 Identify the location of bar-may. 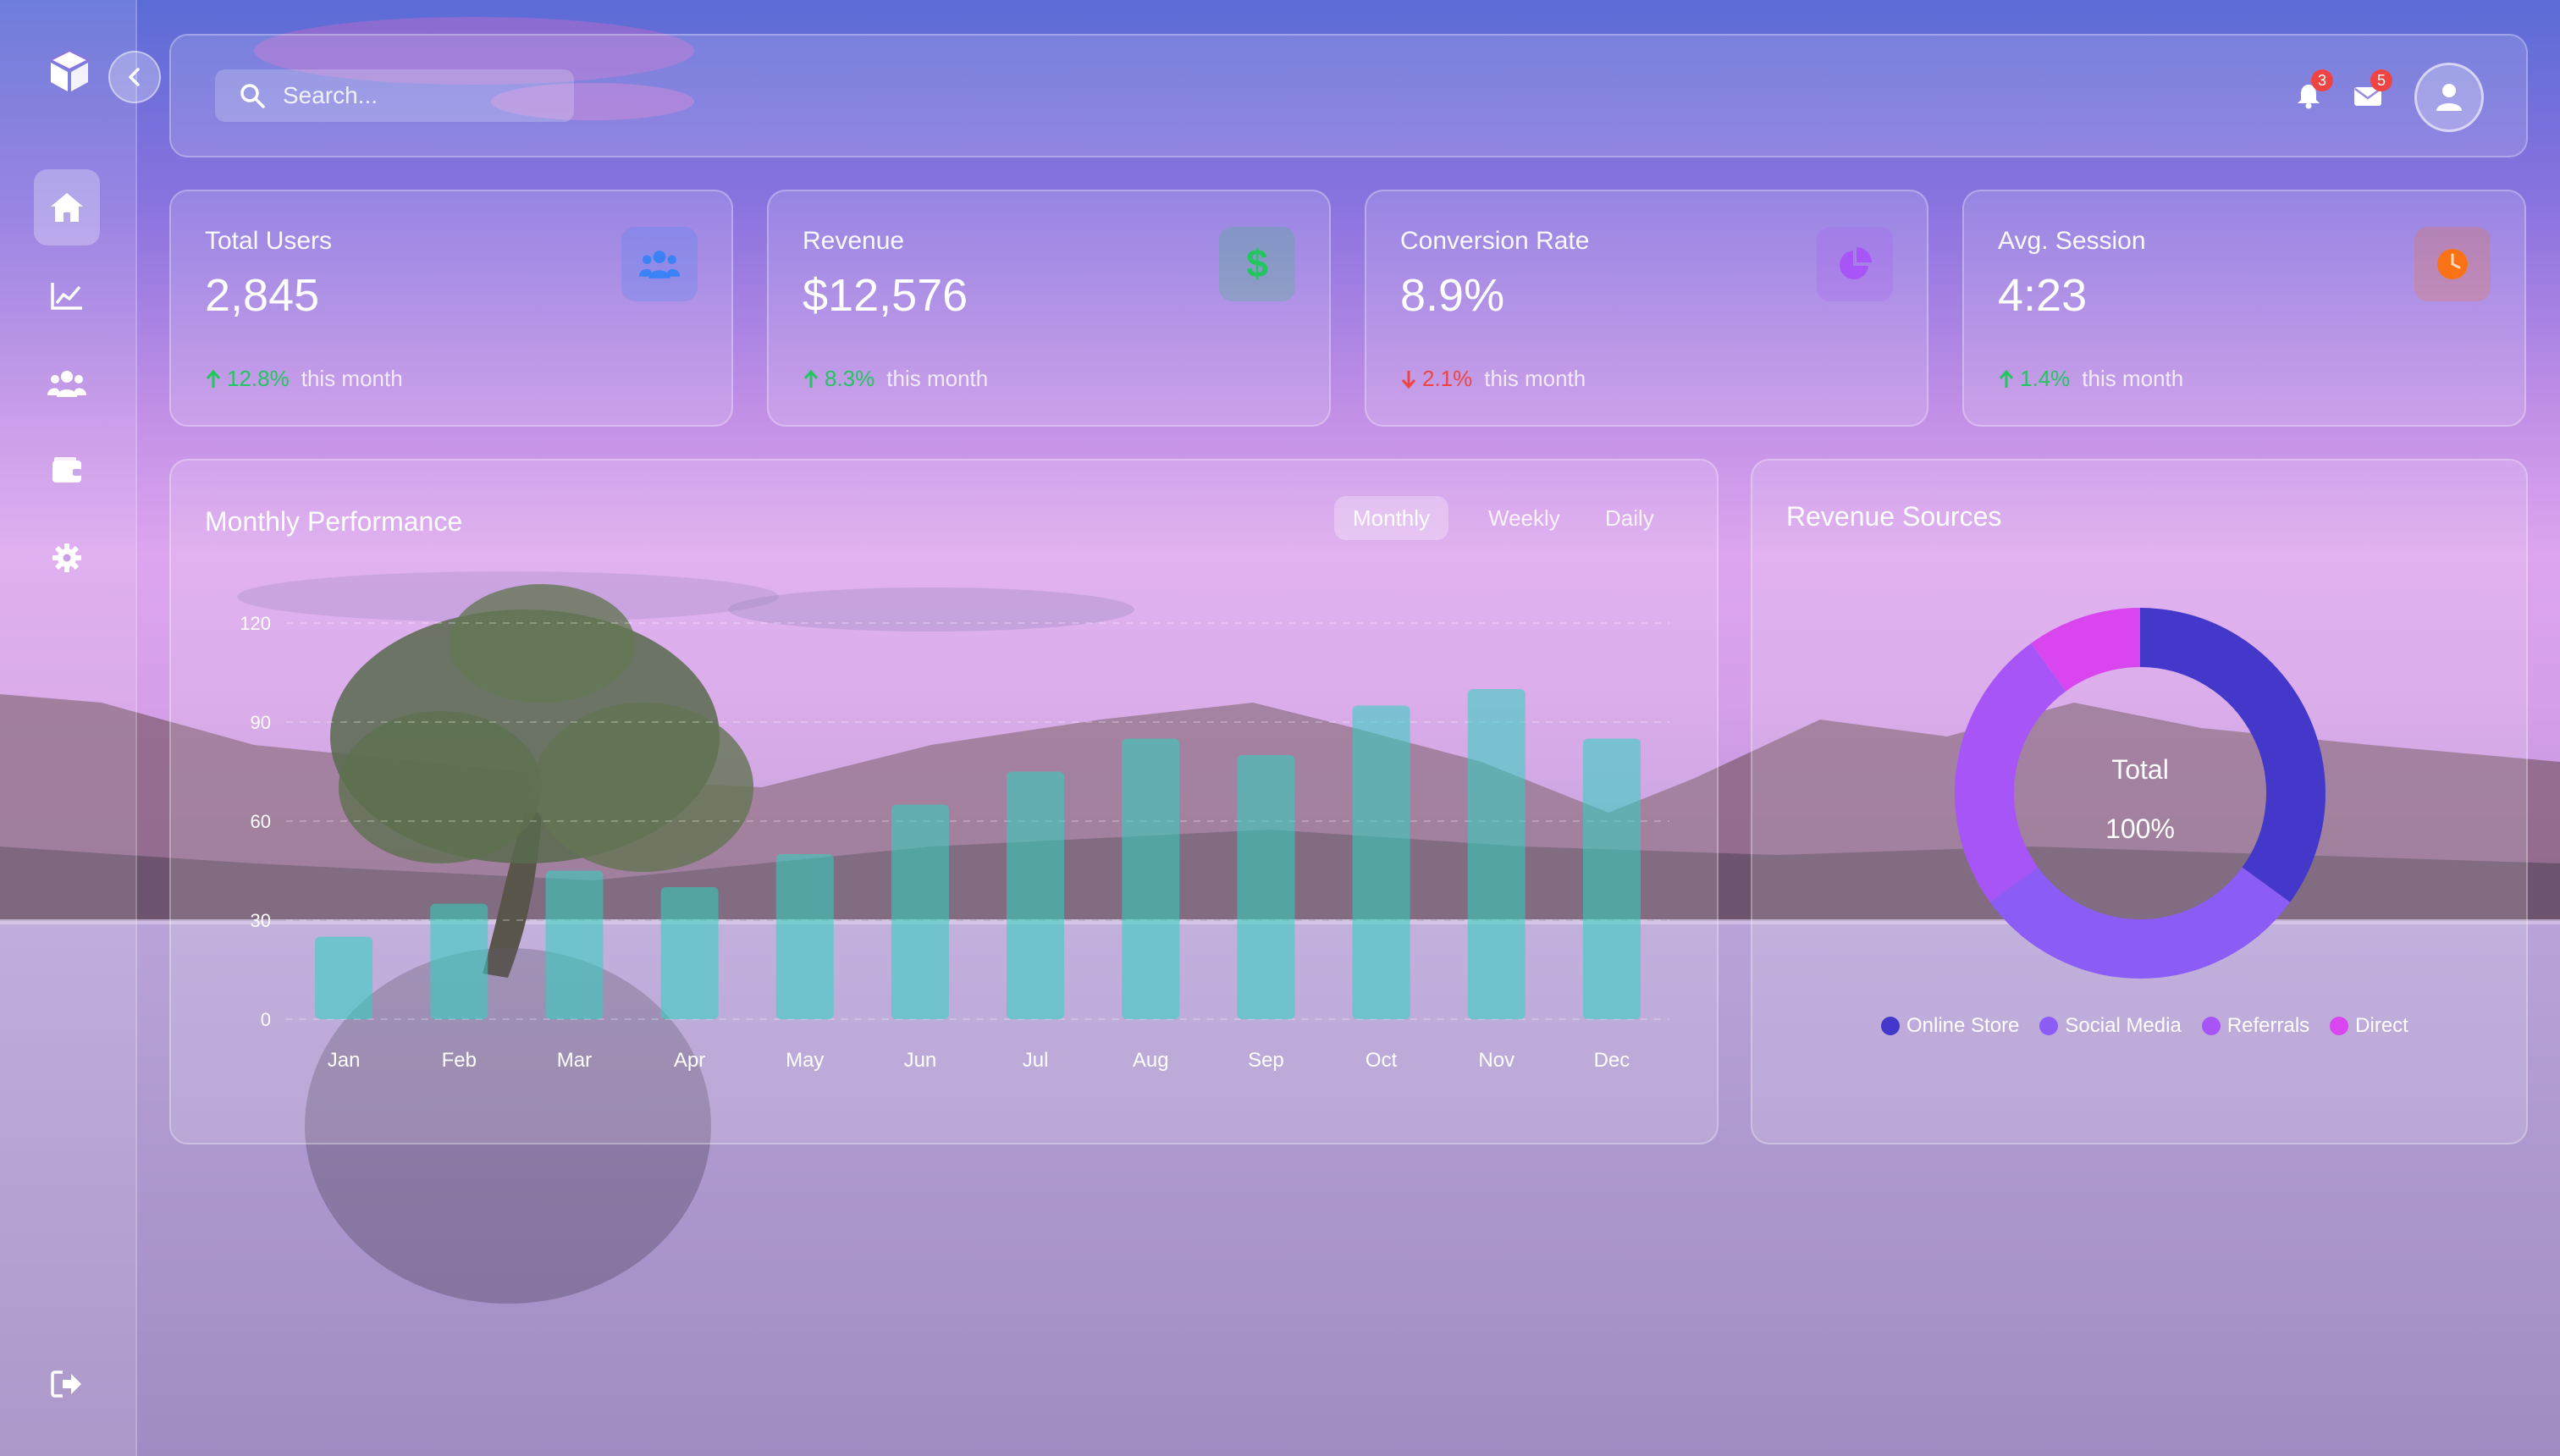
(804, 937).